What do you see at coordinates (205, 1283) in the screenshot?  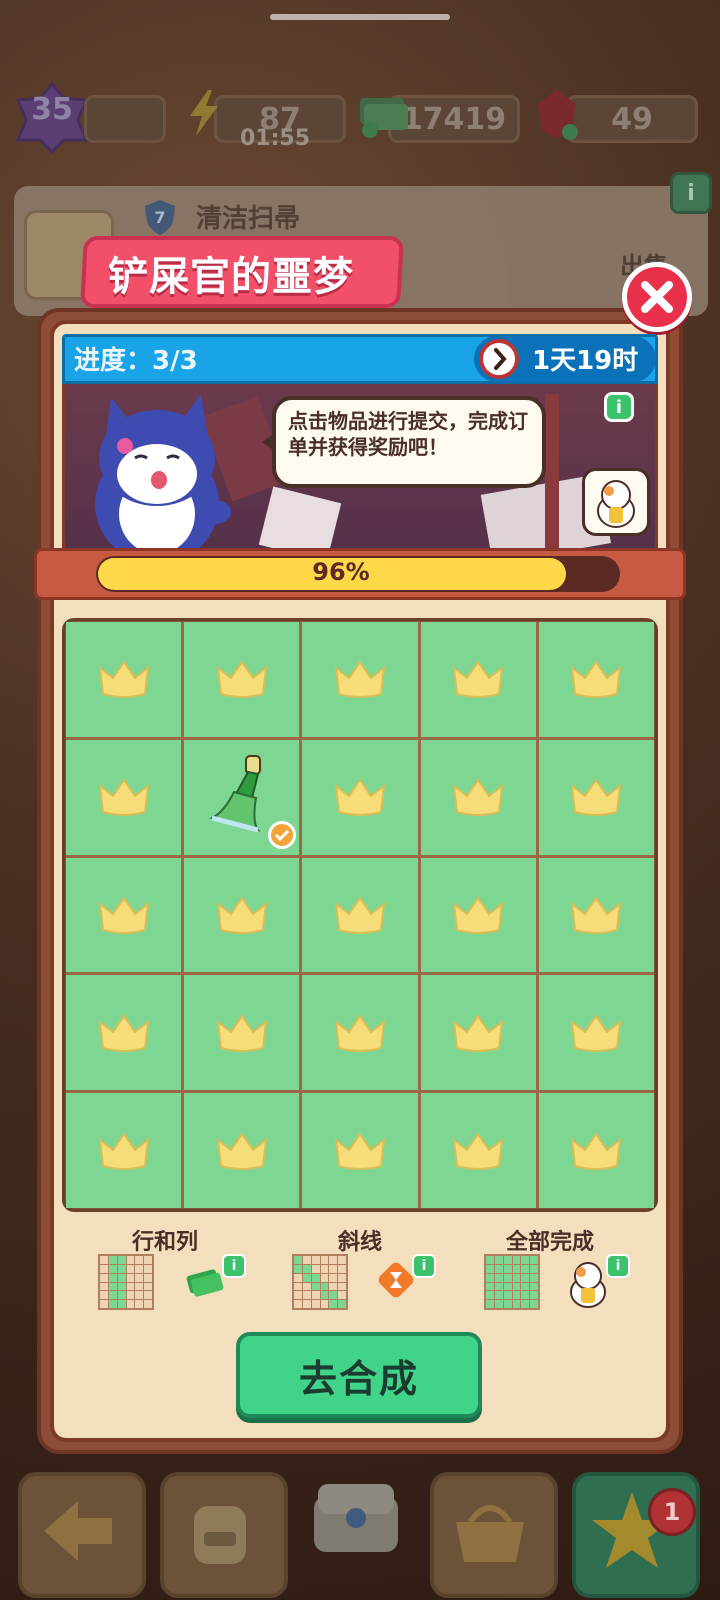 I see `cash-bundle-icon` at bounding box center [205, 1283].